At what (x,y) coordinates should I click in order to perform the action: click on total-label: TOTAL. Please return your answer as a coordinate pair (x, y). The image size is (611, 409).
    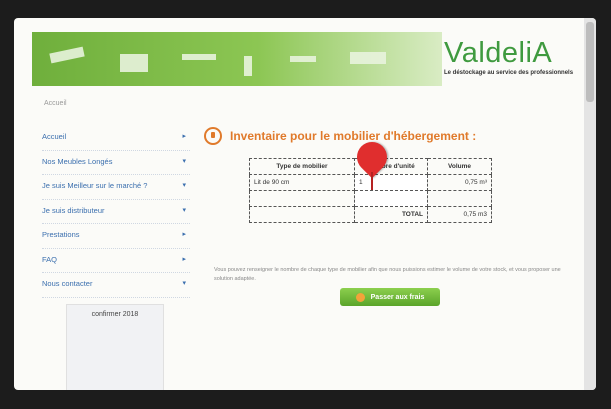
    Looking at the image, I should click on (391, 214).